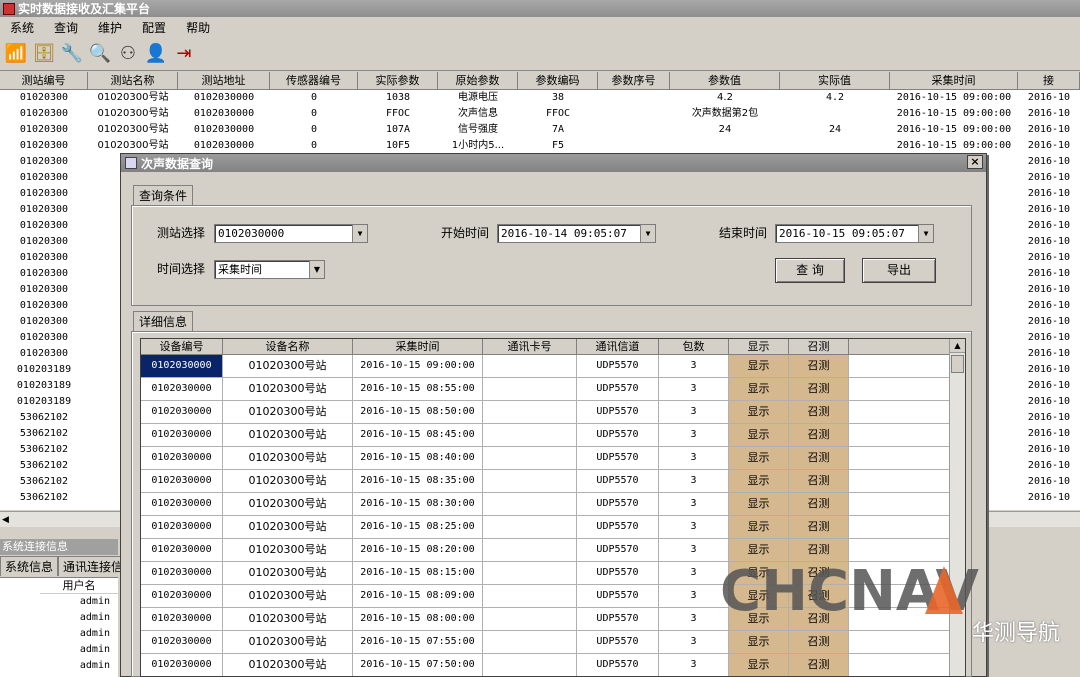 This screenshot has width=1080, height=677. What do you see at coordinates (182, 346) in the screenshot?
I see `column-header: 设备编号` at bounding box center [182, 346].